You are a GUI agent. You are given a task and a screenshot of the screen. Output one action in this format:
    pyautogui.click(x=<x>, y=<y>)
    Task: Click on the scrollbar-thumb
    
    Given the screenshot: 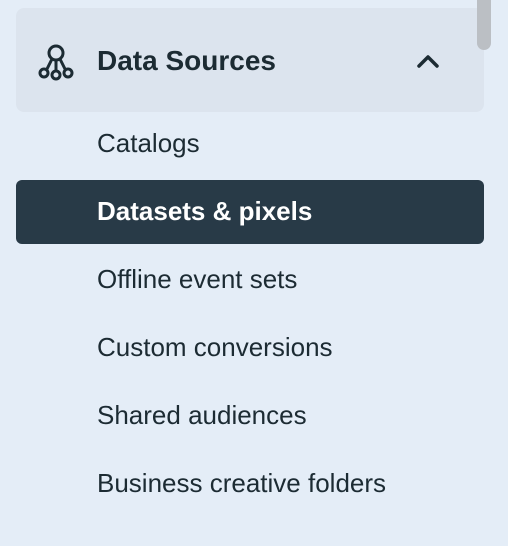 What is the action you would take?
    pyautogui.click(x=484, y=25)
    